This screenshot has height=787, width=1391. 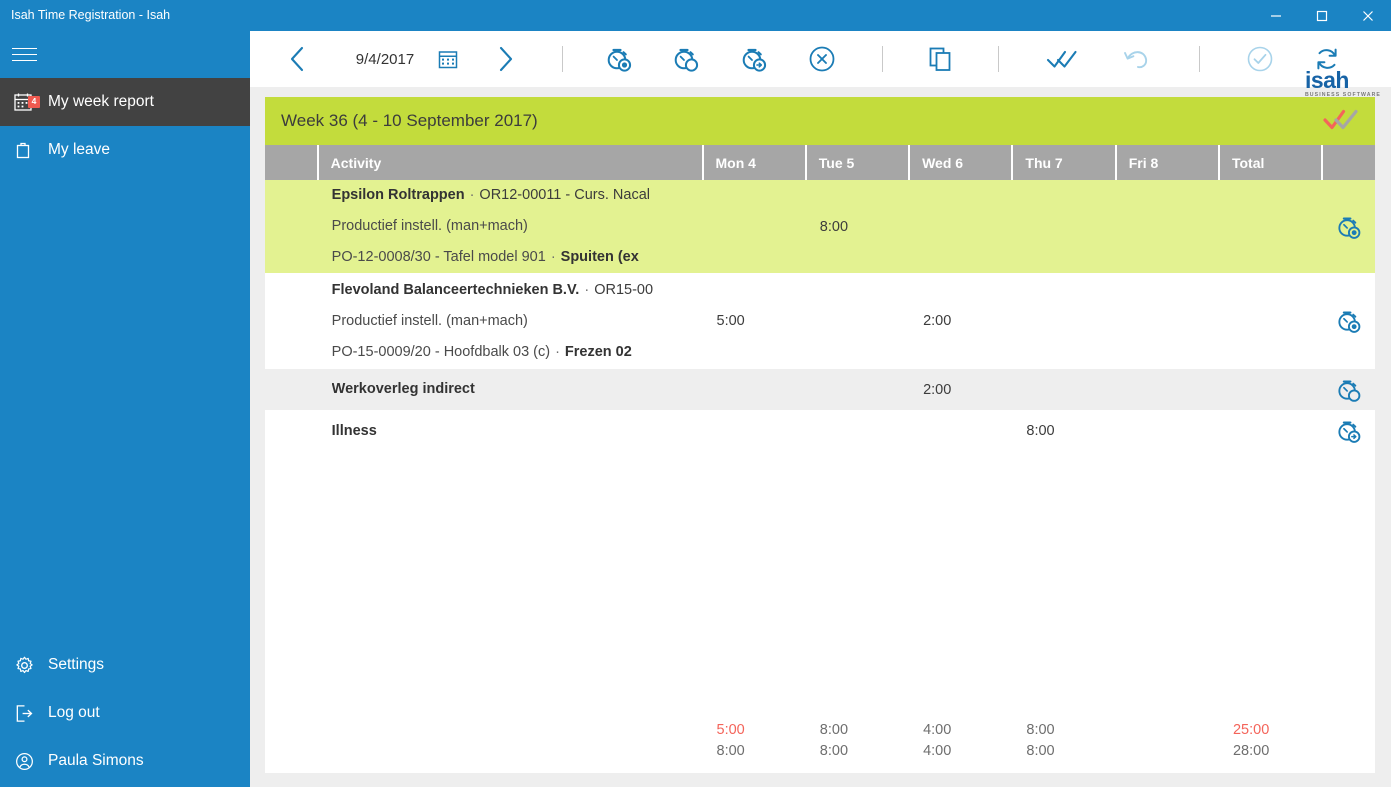 I want to click on sidebar-item-my-week-report: 4 My week report, so click(x=125, y=102).